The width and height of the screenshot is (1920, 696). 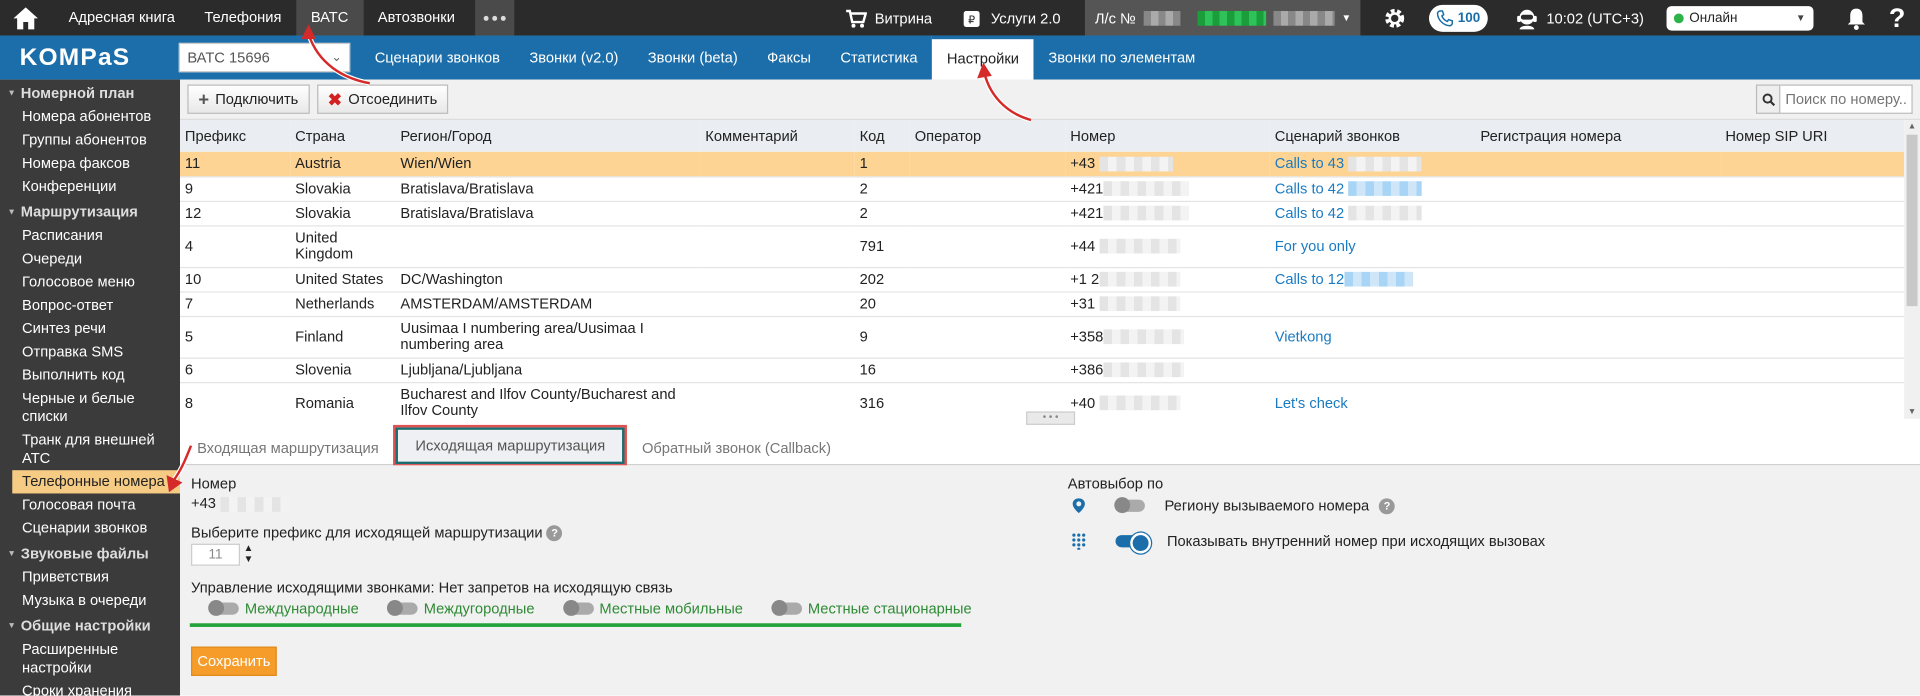 What do you see at coordinates (1309, 163) in the screenshot?
I see `scenario-link: Calls to 43` at bounding box center [1309, 163].